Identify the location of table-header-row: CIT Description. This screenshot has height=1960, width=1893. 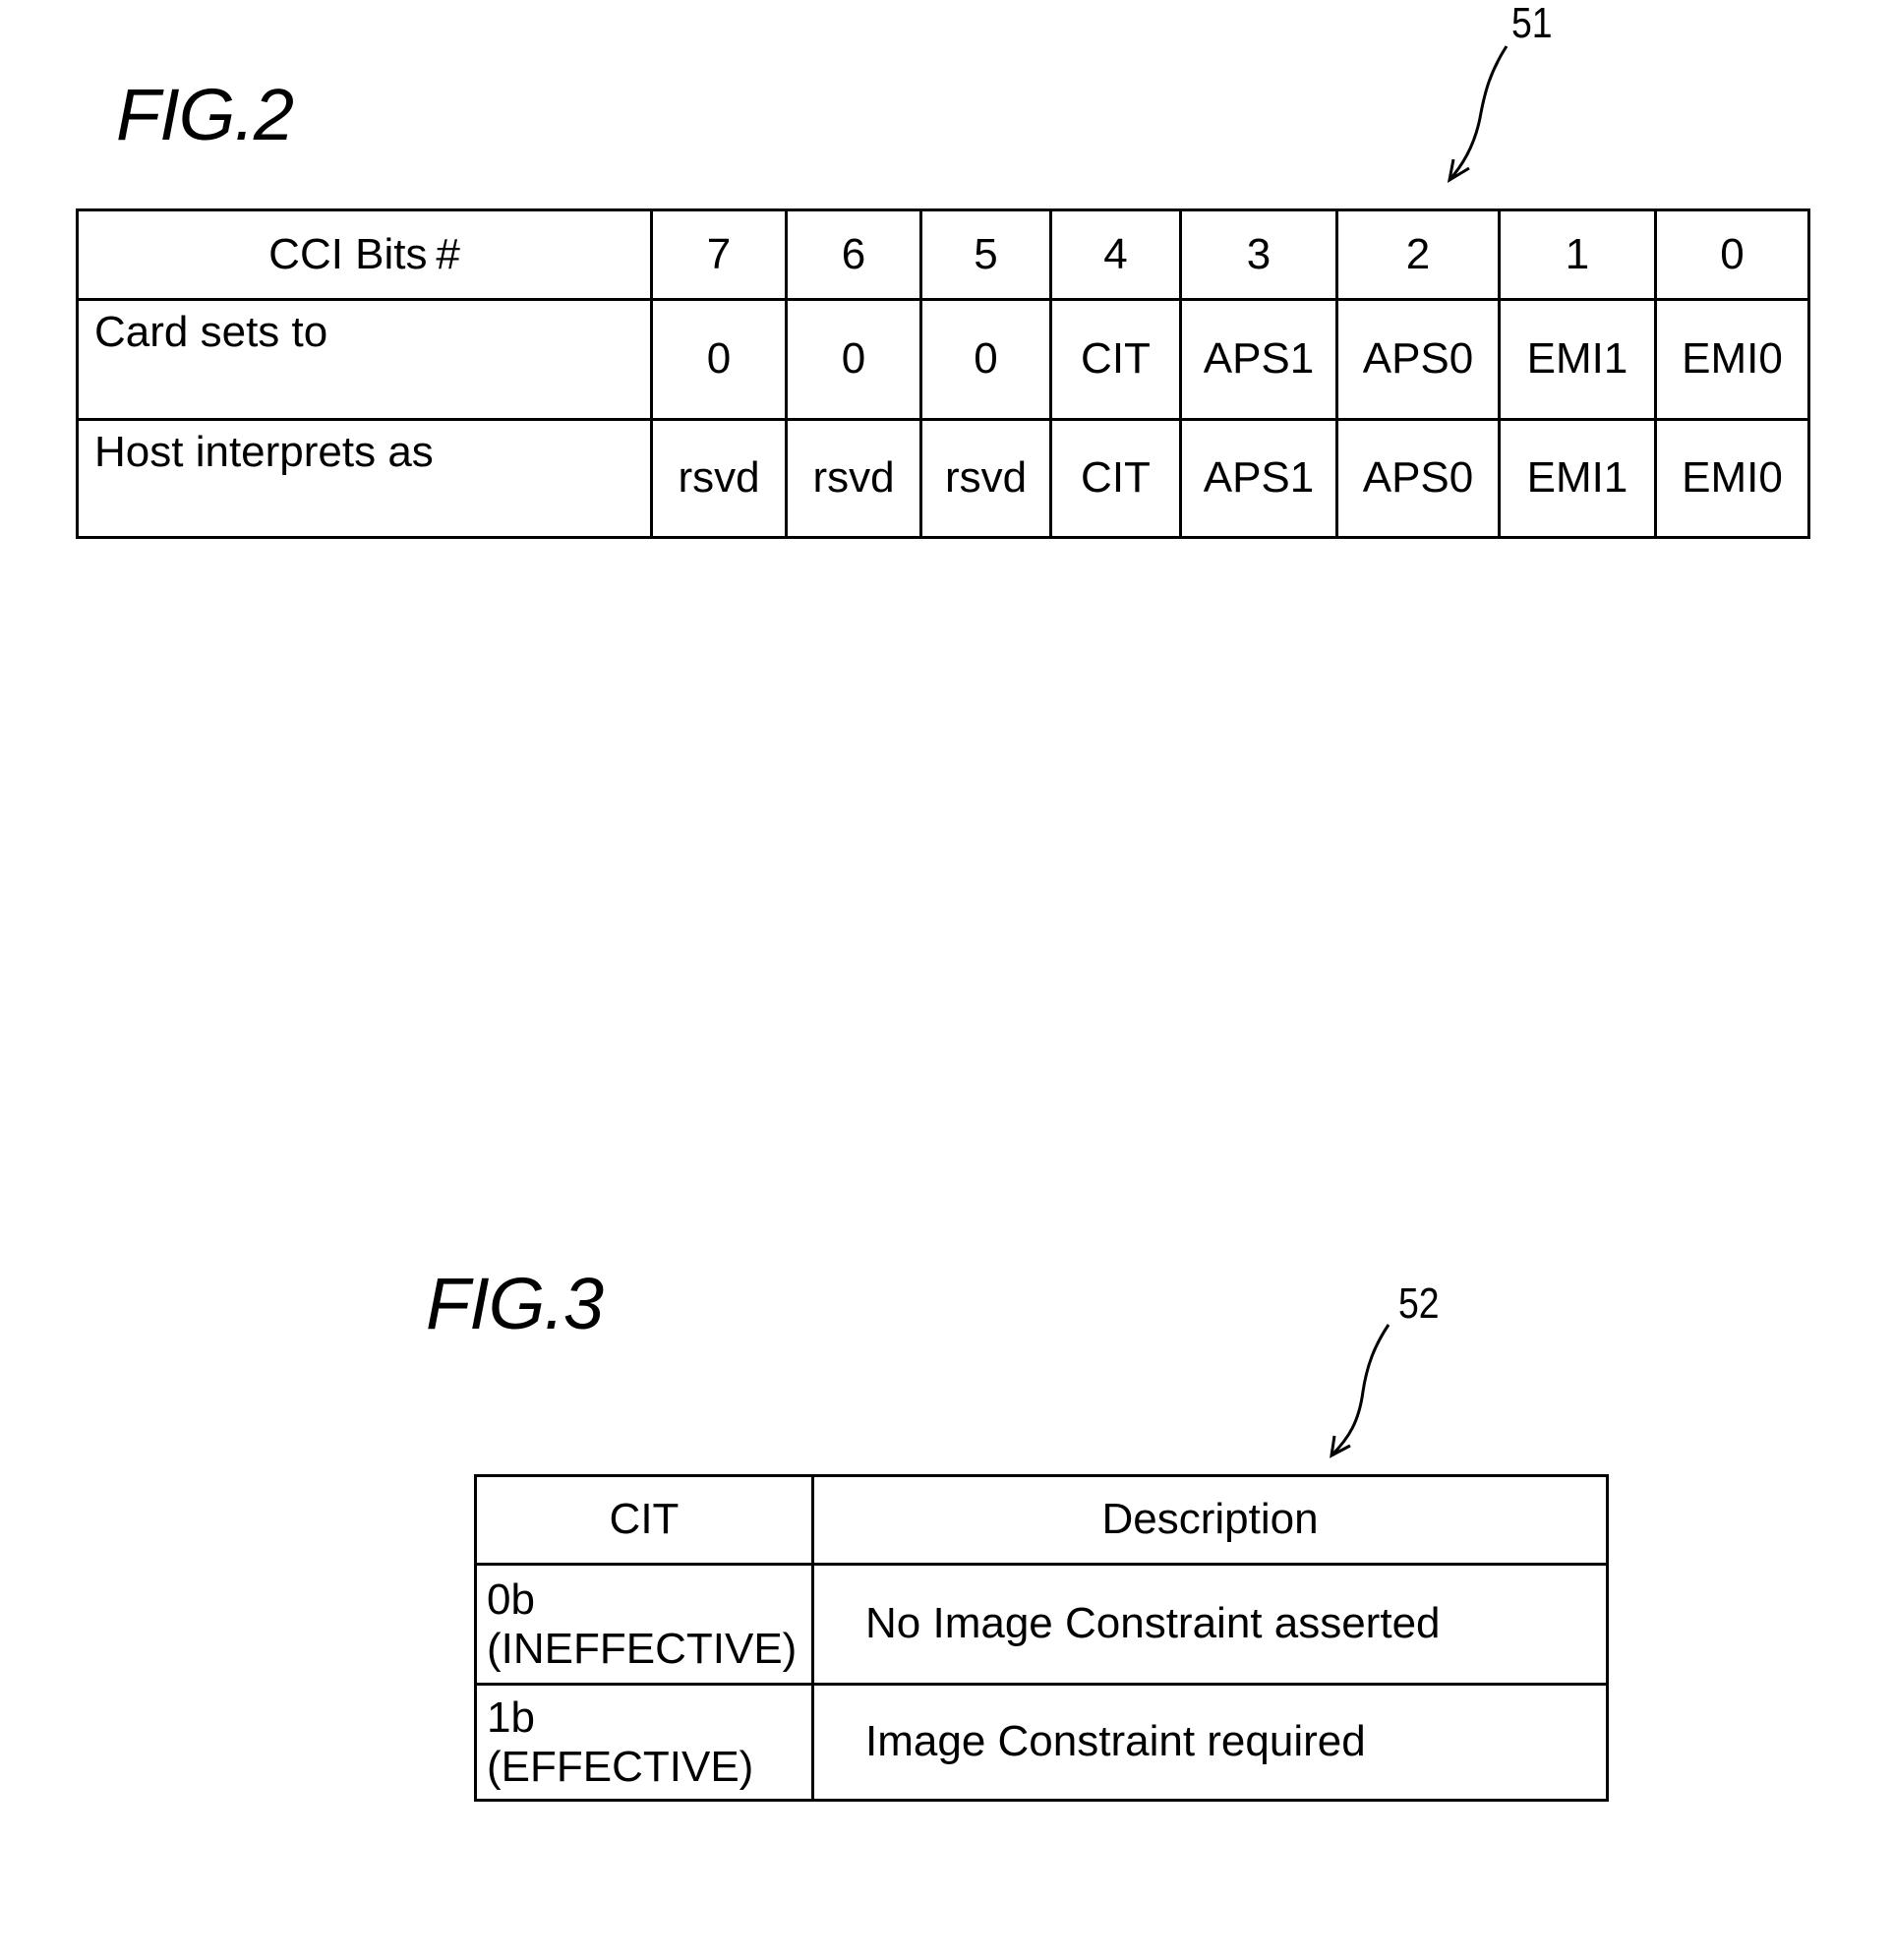
(1041, 1520).